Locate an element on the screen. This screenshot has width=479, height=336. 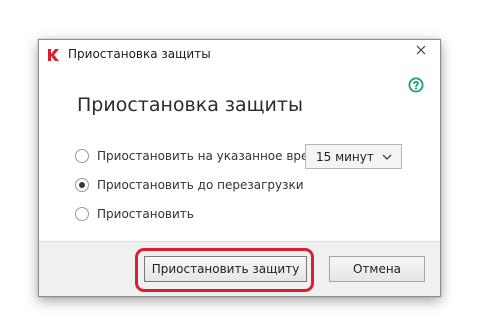
option-label: Приостановить is located at coordinates (145, 214).